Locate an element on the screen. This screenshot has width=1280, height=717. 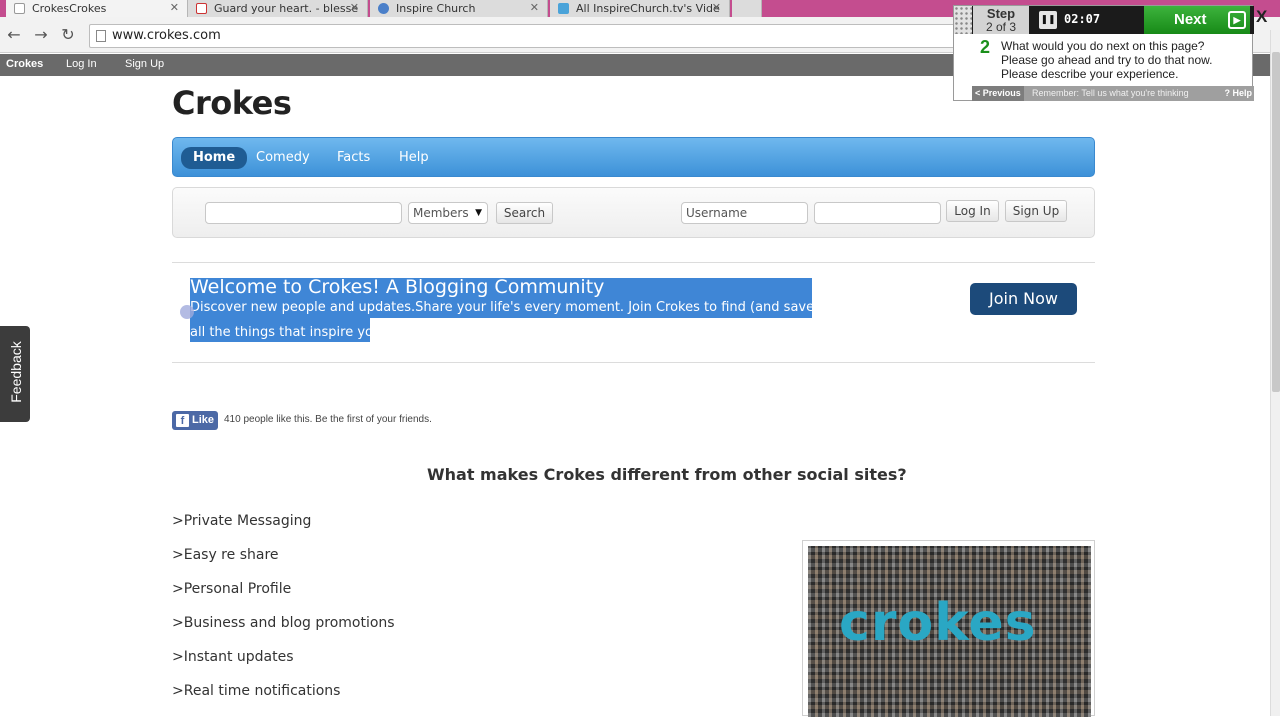
like-label: Like is located at coordinates (203, 420).